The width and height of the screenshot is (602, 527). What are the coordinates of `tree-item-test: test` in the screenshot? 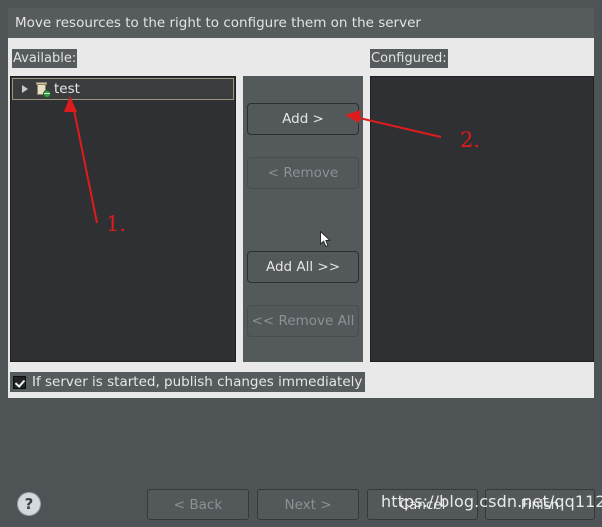 It's located at (123, 89).